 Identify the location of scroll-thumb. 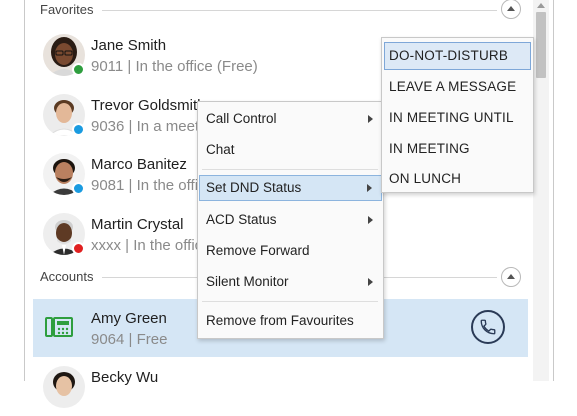
(541, 45).